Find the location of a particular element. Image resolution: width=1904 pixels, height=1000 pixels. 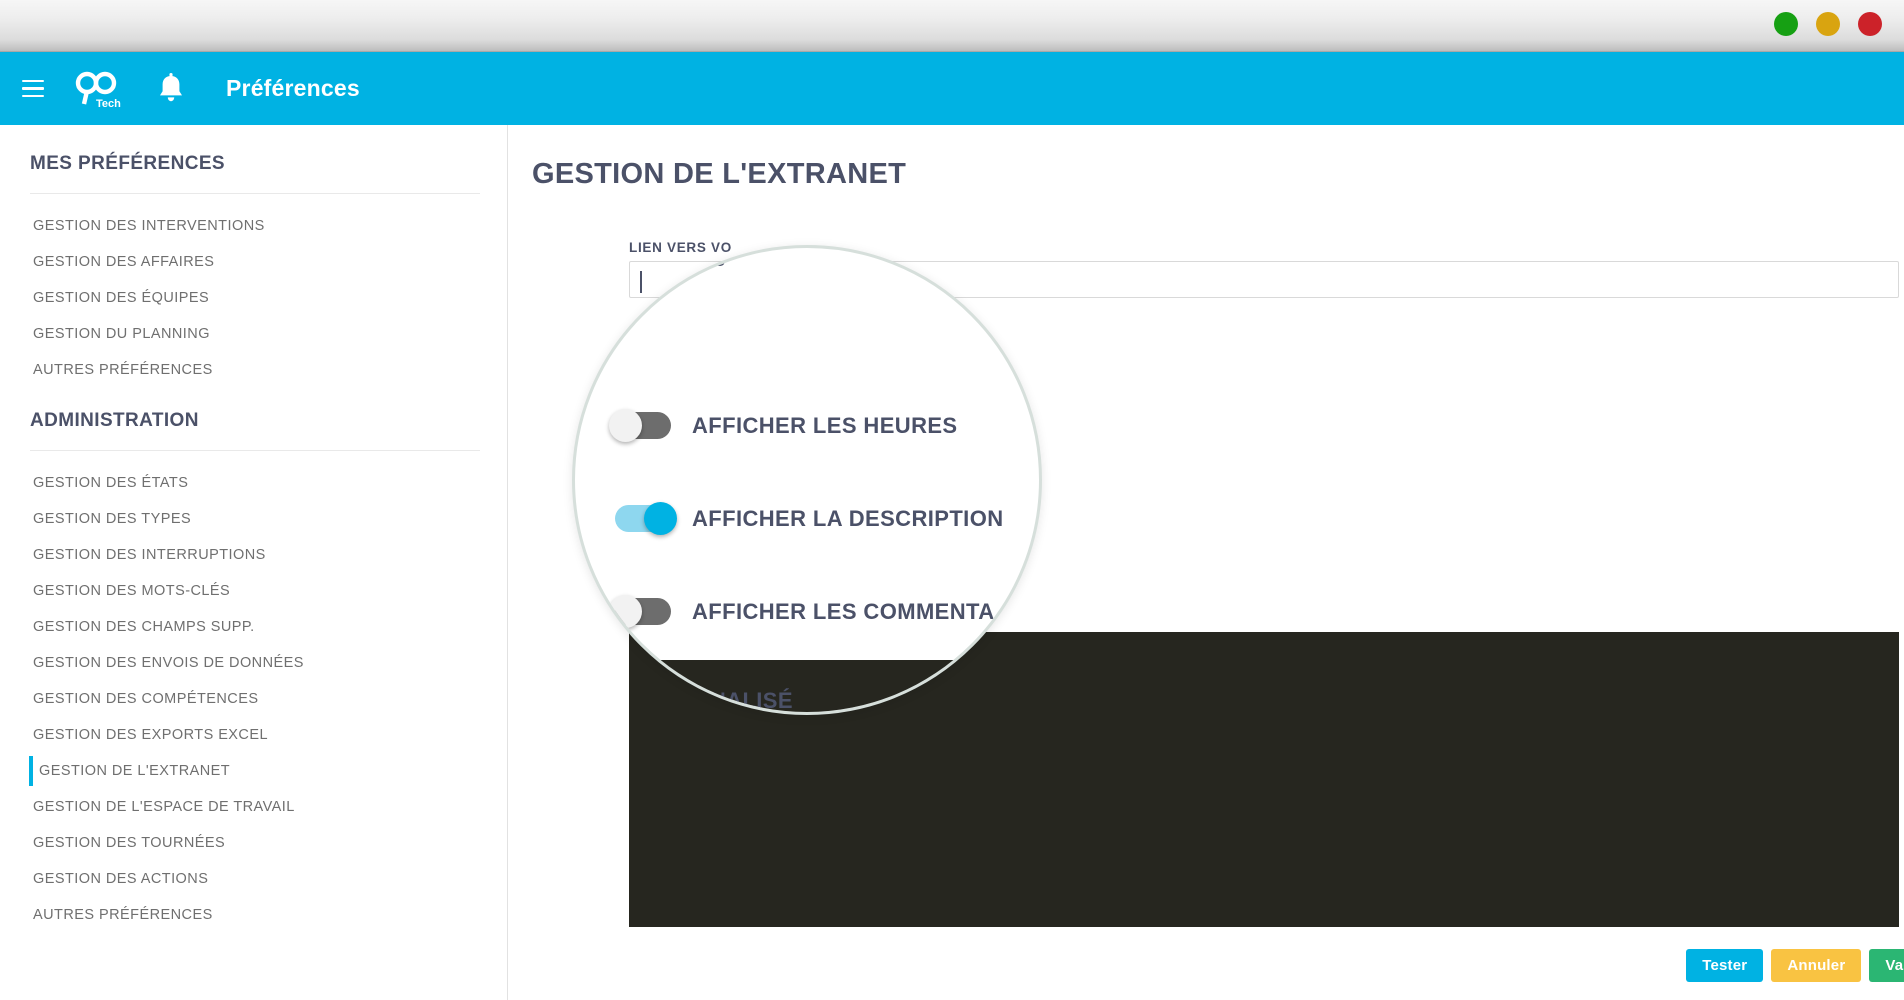

toggle-afficher-les-heures is located at coordinates (640, 425).